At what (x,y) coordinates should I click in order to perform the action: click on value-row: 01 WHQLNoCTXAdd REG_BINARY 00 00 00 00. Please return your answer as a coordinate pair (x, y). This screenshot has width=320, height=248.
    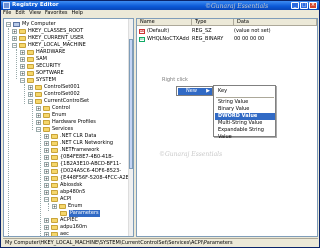
    Looking at the image, I should click on (220, 39).